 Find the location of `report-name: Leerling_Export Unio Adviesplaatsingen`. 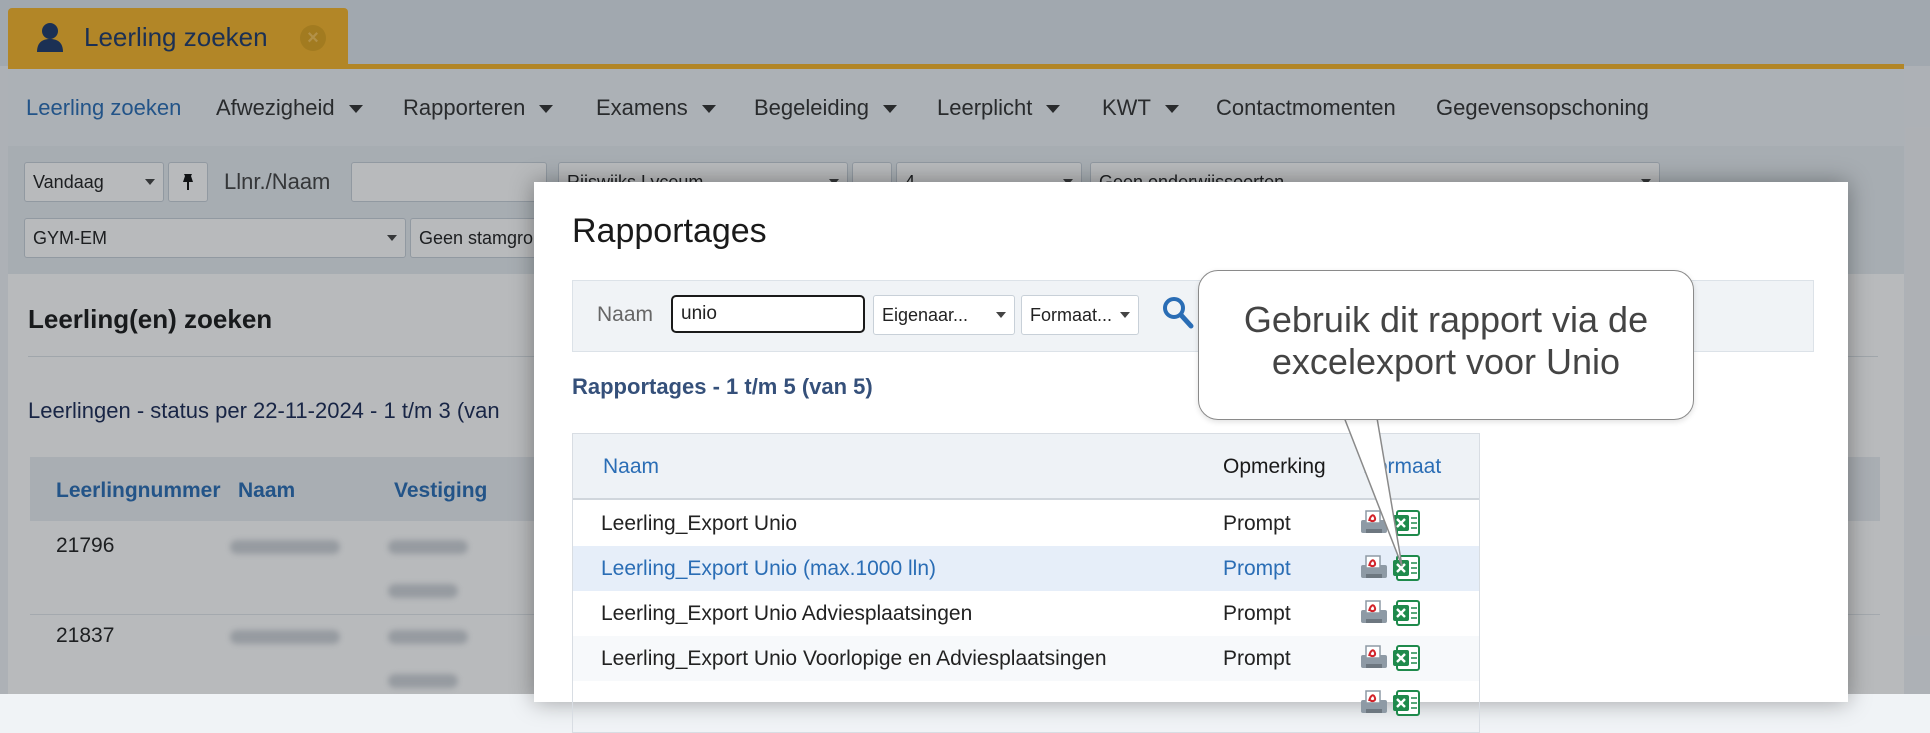

report-name: Leerling_Export Unio Adviesplaatsingen is located at coordinates (787, 613).